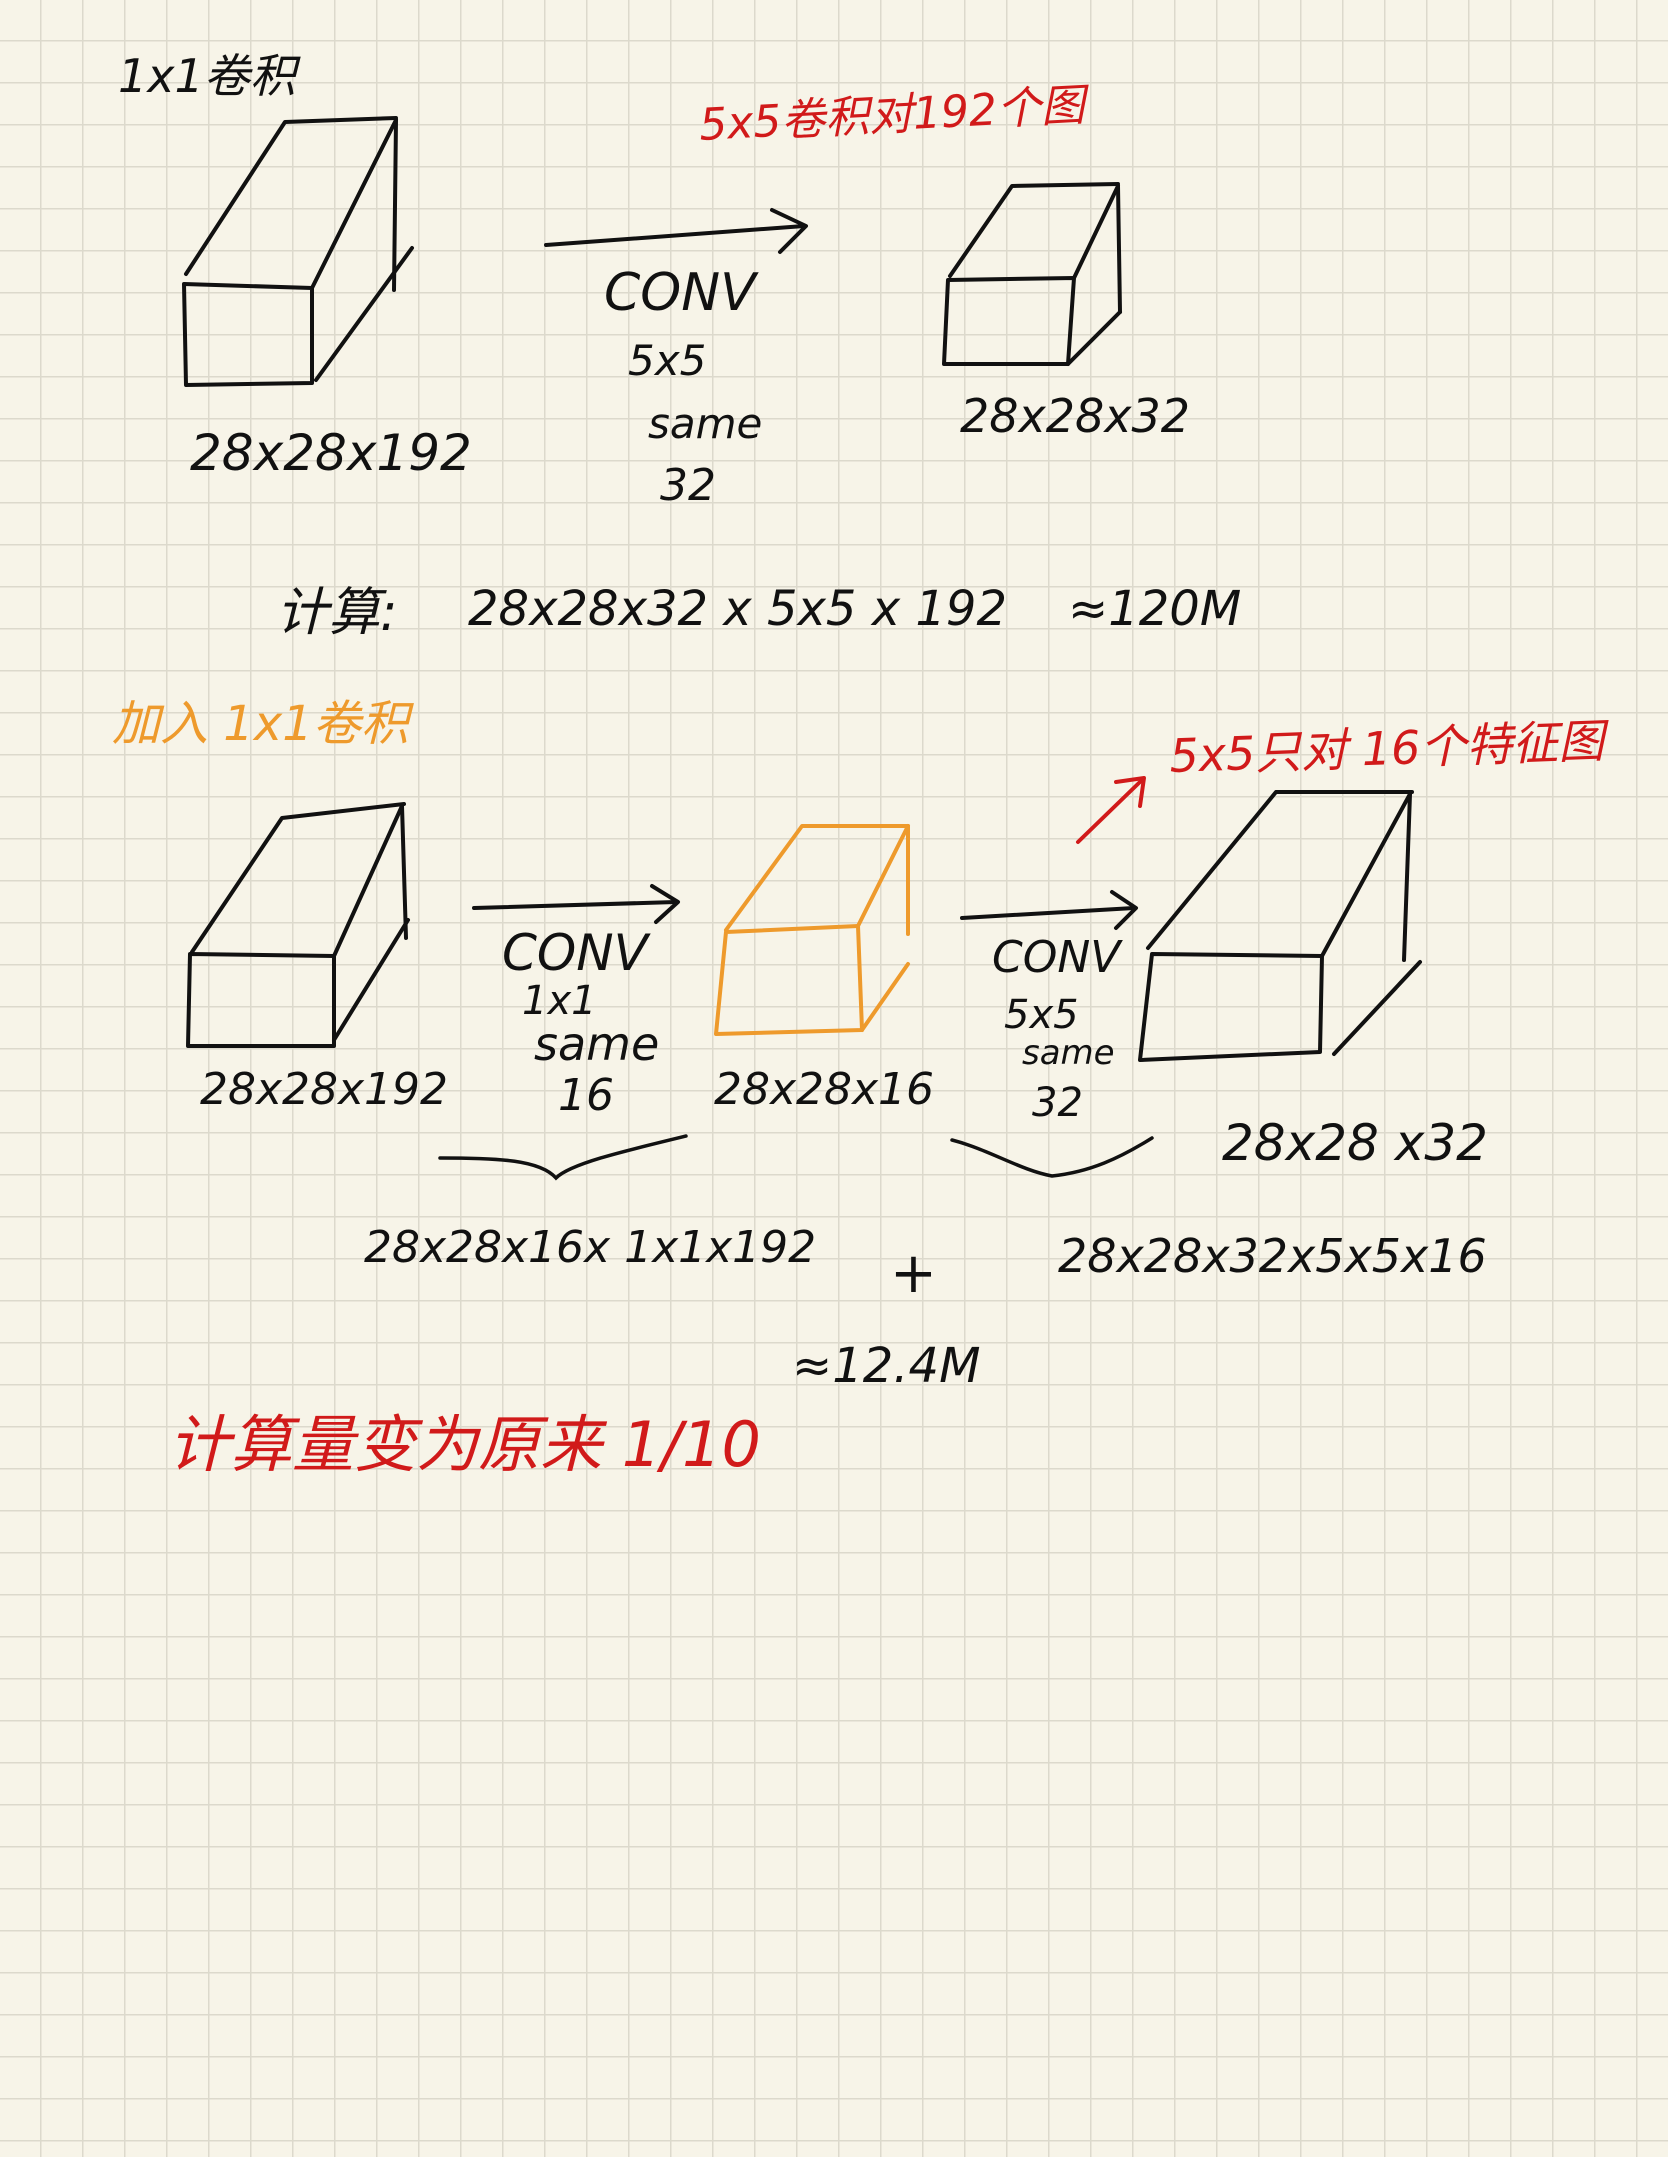  Describe the element at coordinates (263, 724) in the screenshot. I see `section2-title: 加入 1x1卷积` at that location.